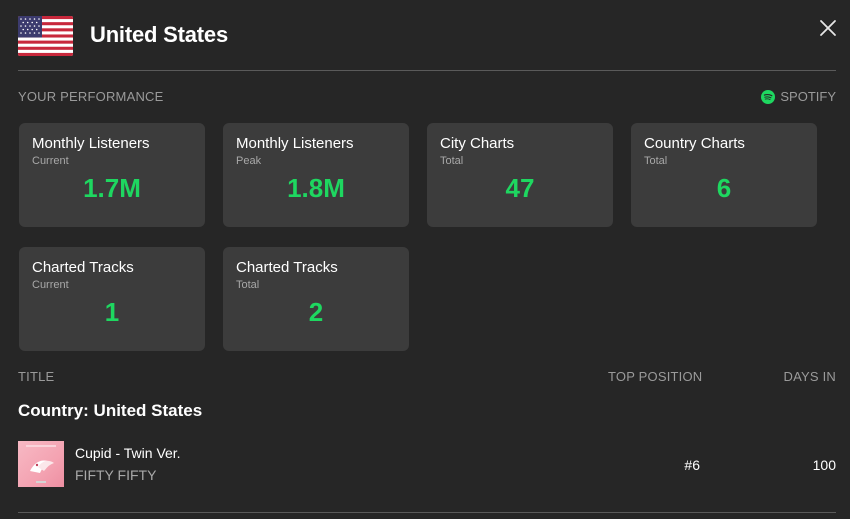 This screenshot has width=850, height=519. Describe the element at coordinates (115, 475) in the screenshot. I see `track-artist: FIFTY FIFTY` at that location.